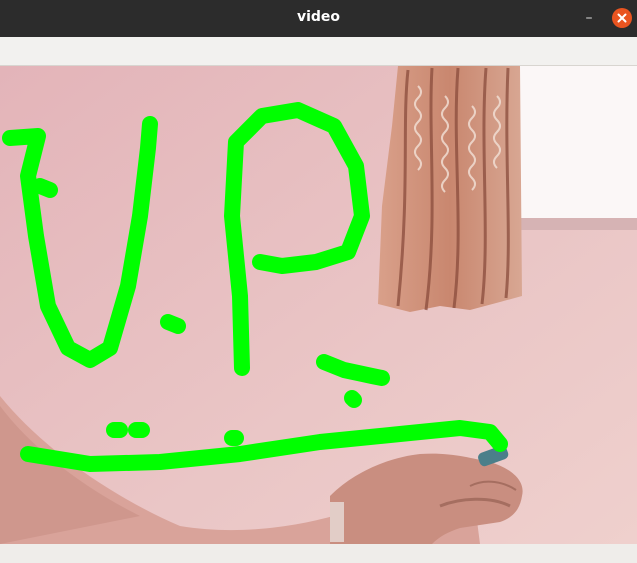  What do you see at coordinates (318, 51) in the screenshot?
I see `toolbar` at bounding box center [318, 51].